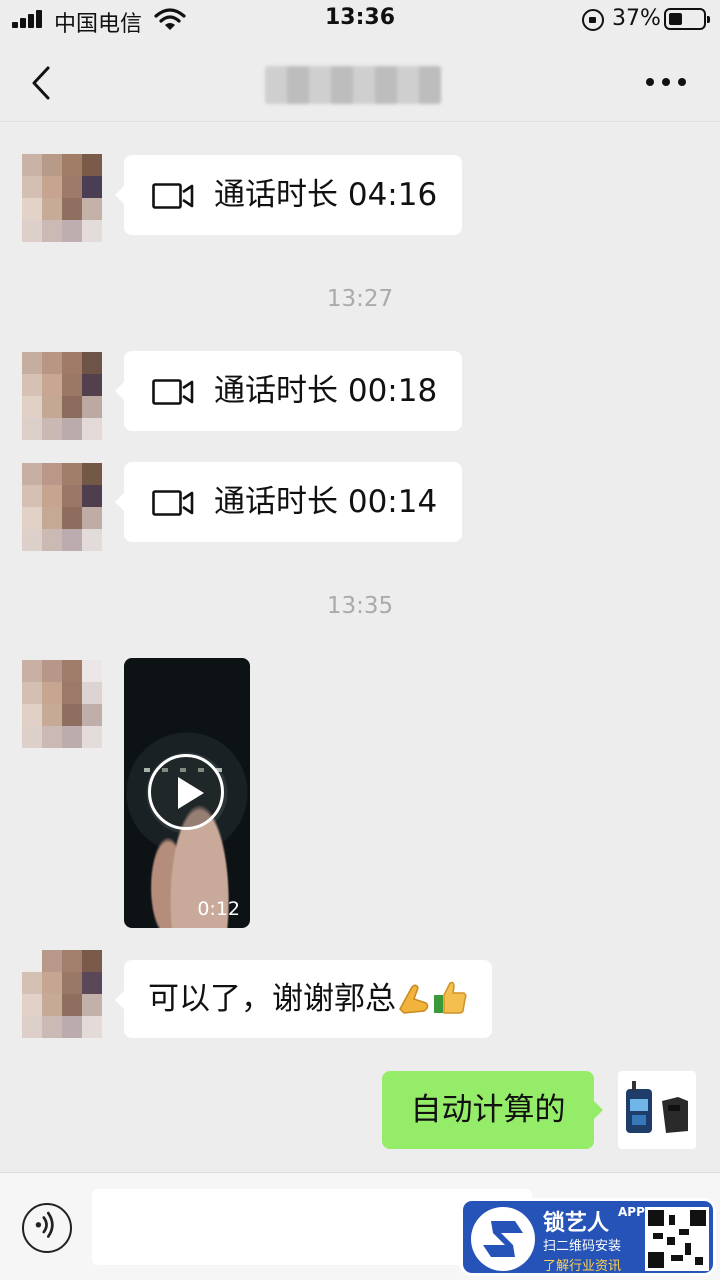 The image size is (720, 1280). Describe the element at coordinates (360, 606) in the screenshot. I see `time-separator: 13:35` at that location.